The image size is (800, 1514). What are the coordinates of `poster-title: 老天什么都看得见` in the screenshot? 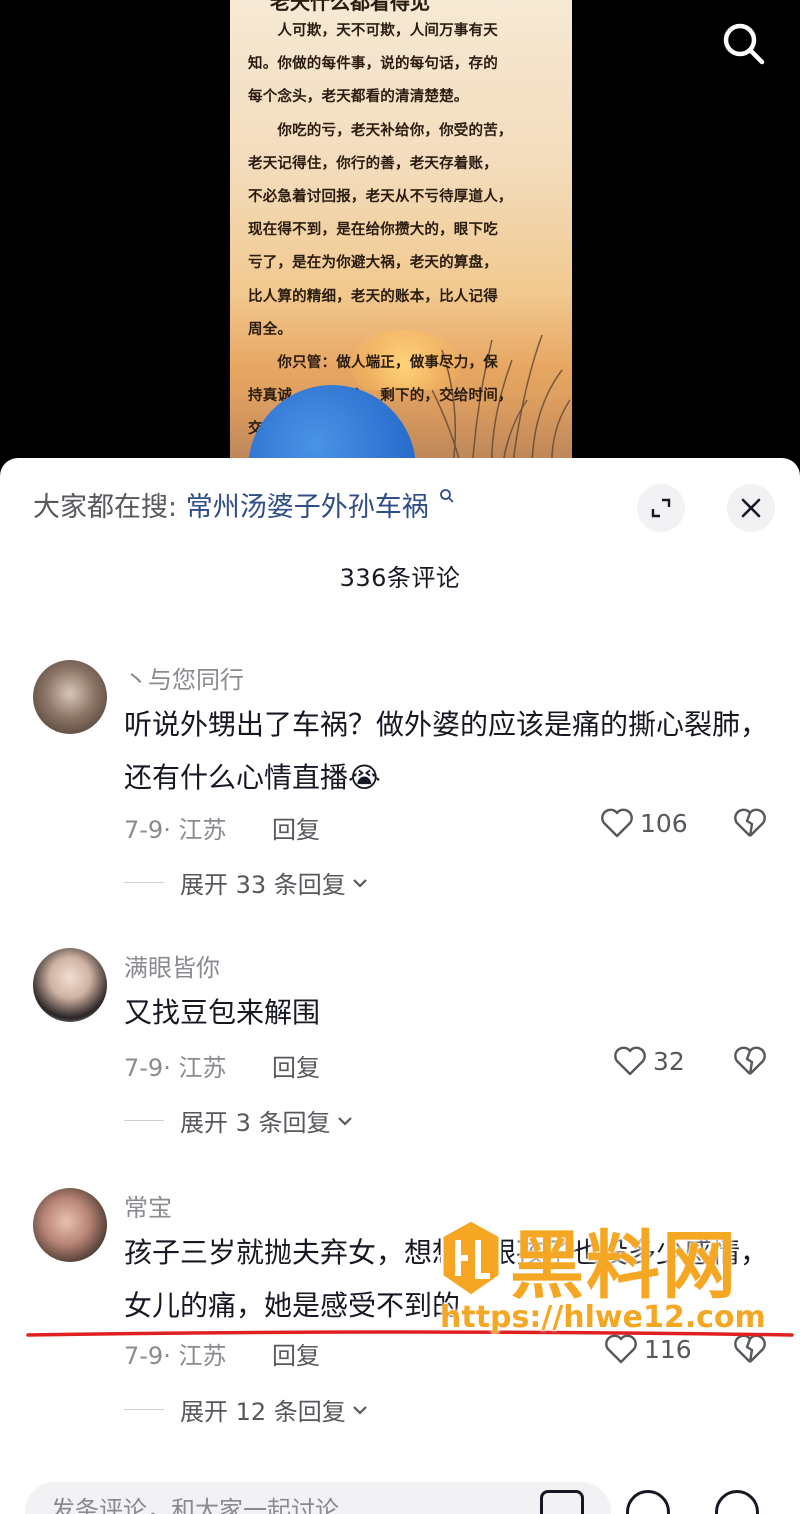 It's located at (350, 7).